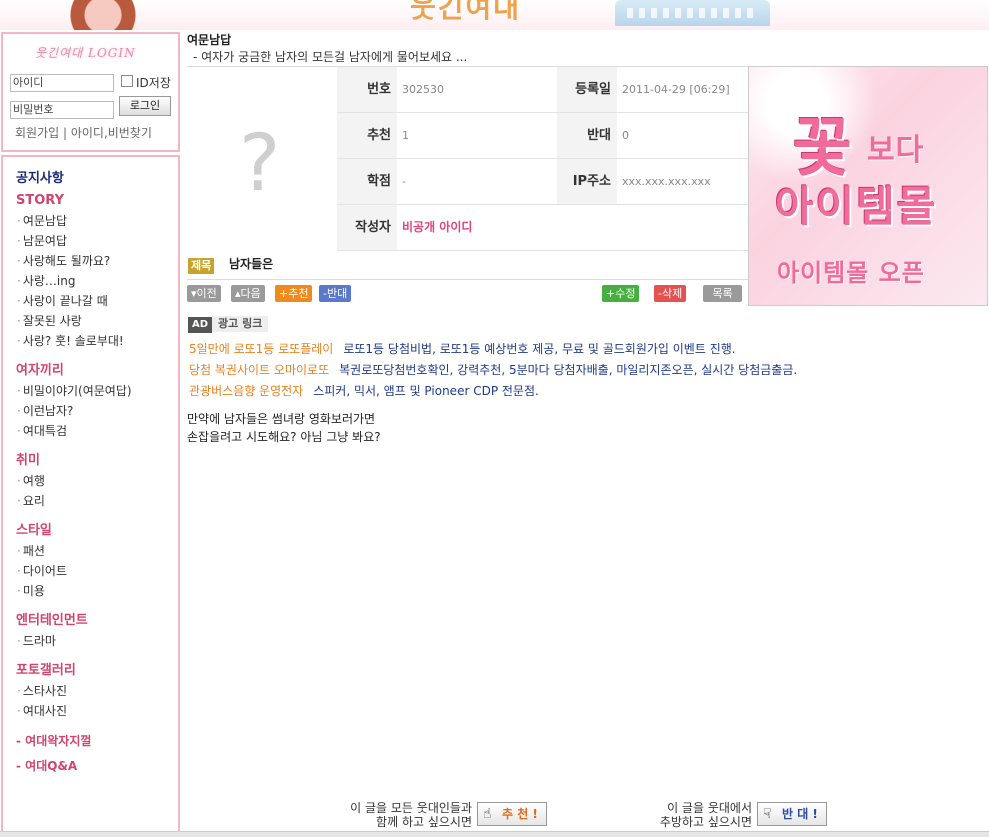  I want to click on menu-item: 미용, so click(96, 591).